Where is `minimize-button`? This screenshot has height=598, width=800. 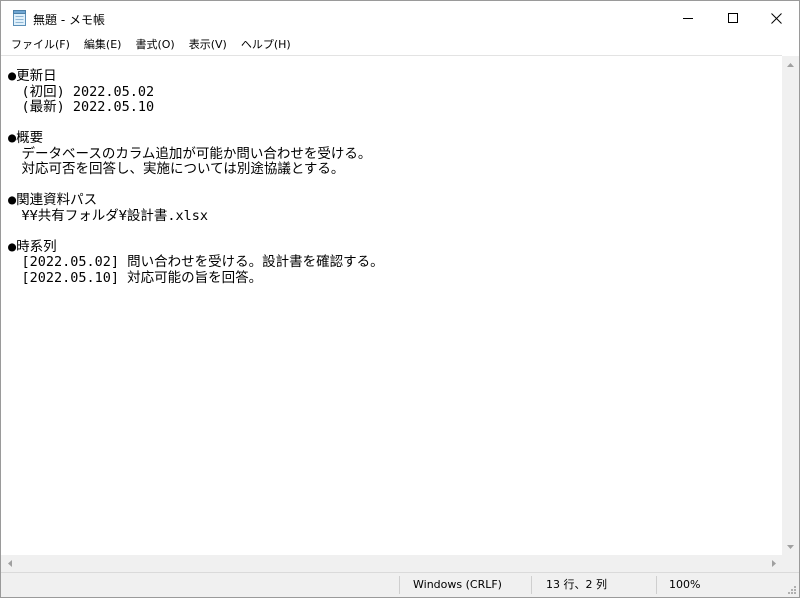 minimize-button is located at coordinates (688, 18).